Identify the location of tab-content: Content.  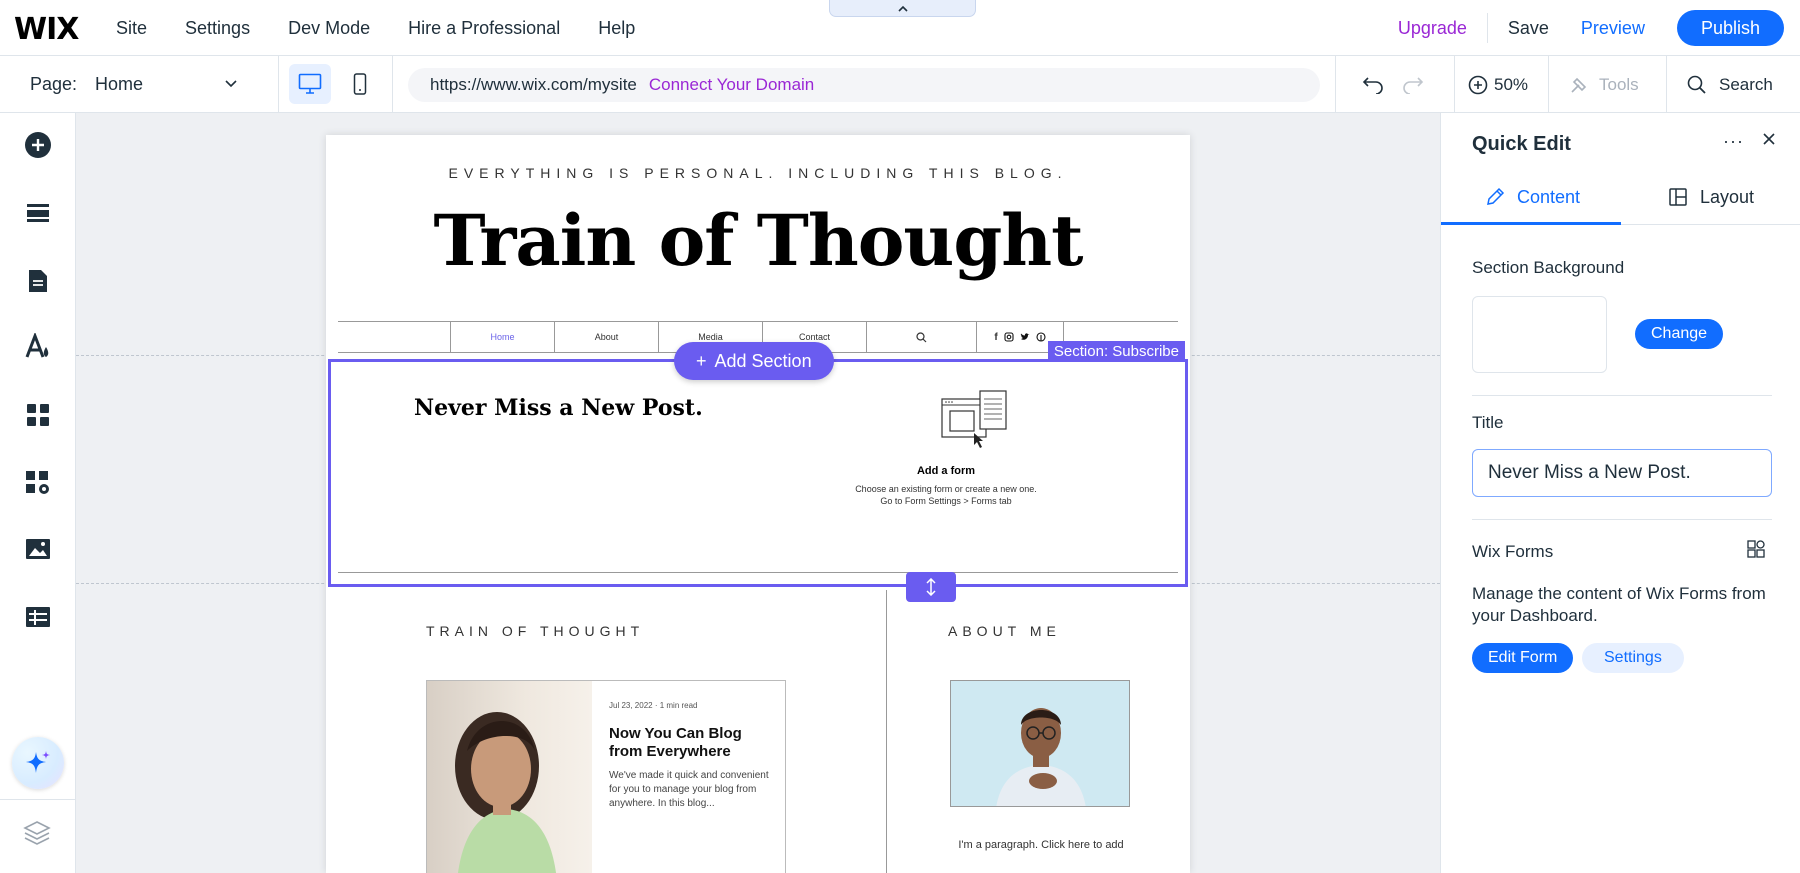
(1532, 197).